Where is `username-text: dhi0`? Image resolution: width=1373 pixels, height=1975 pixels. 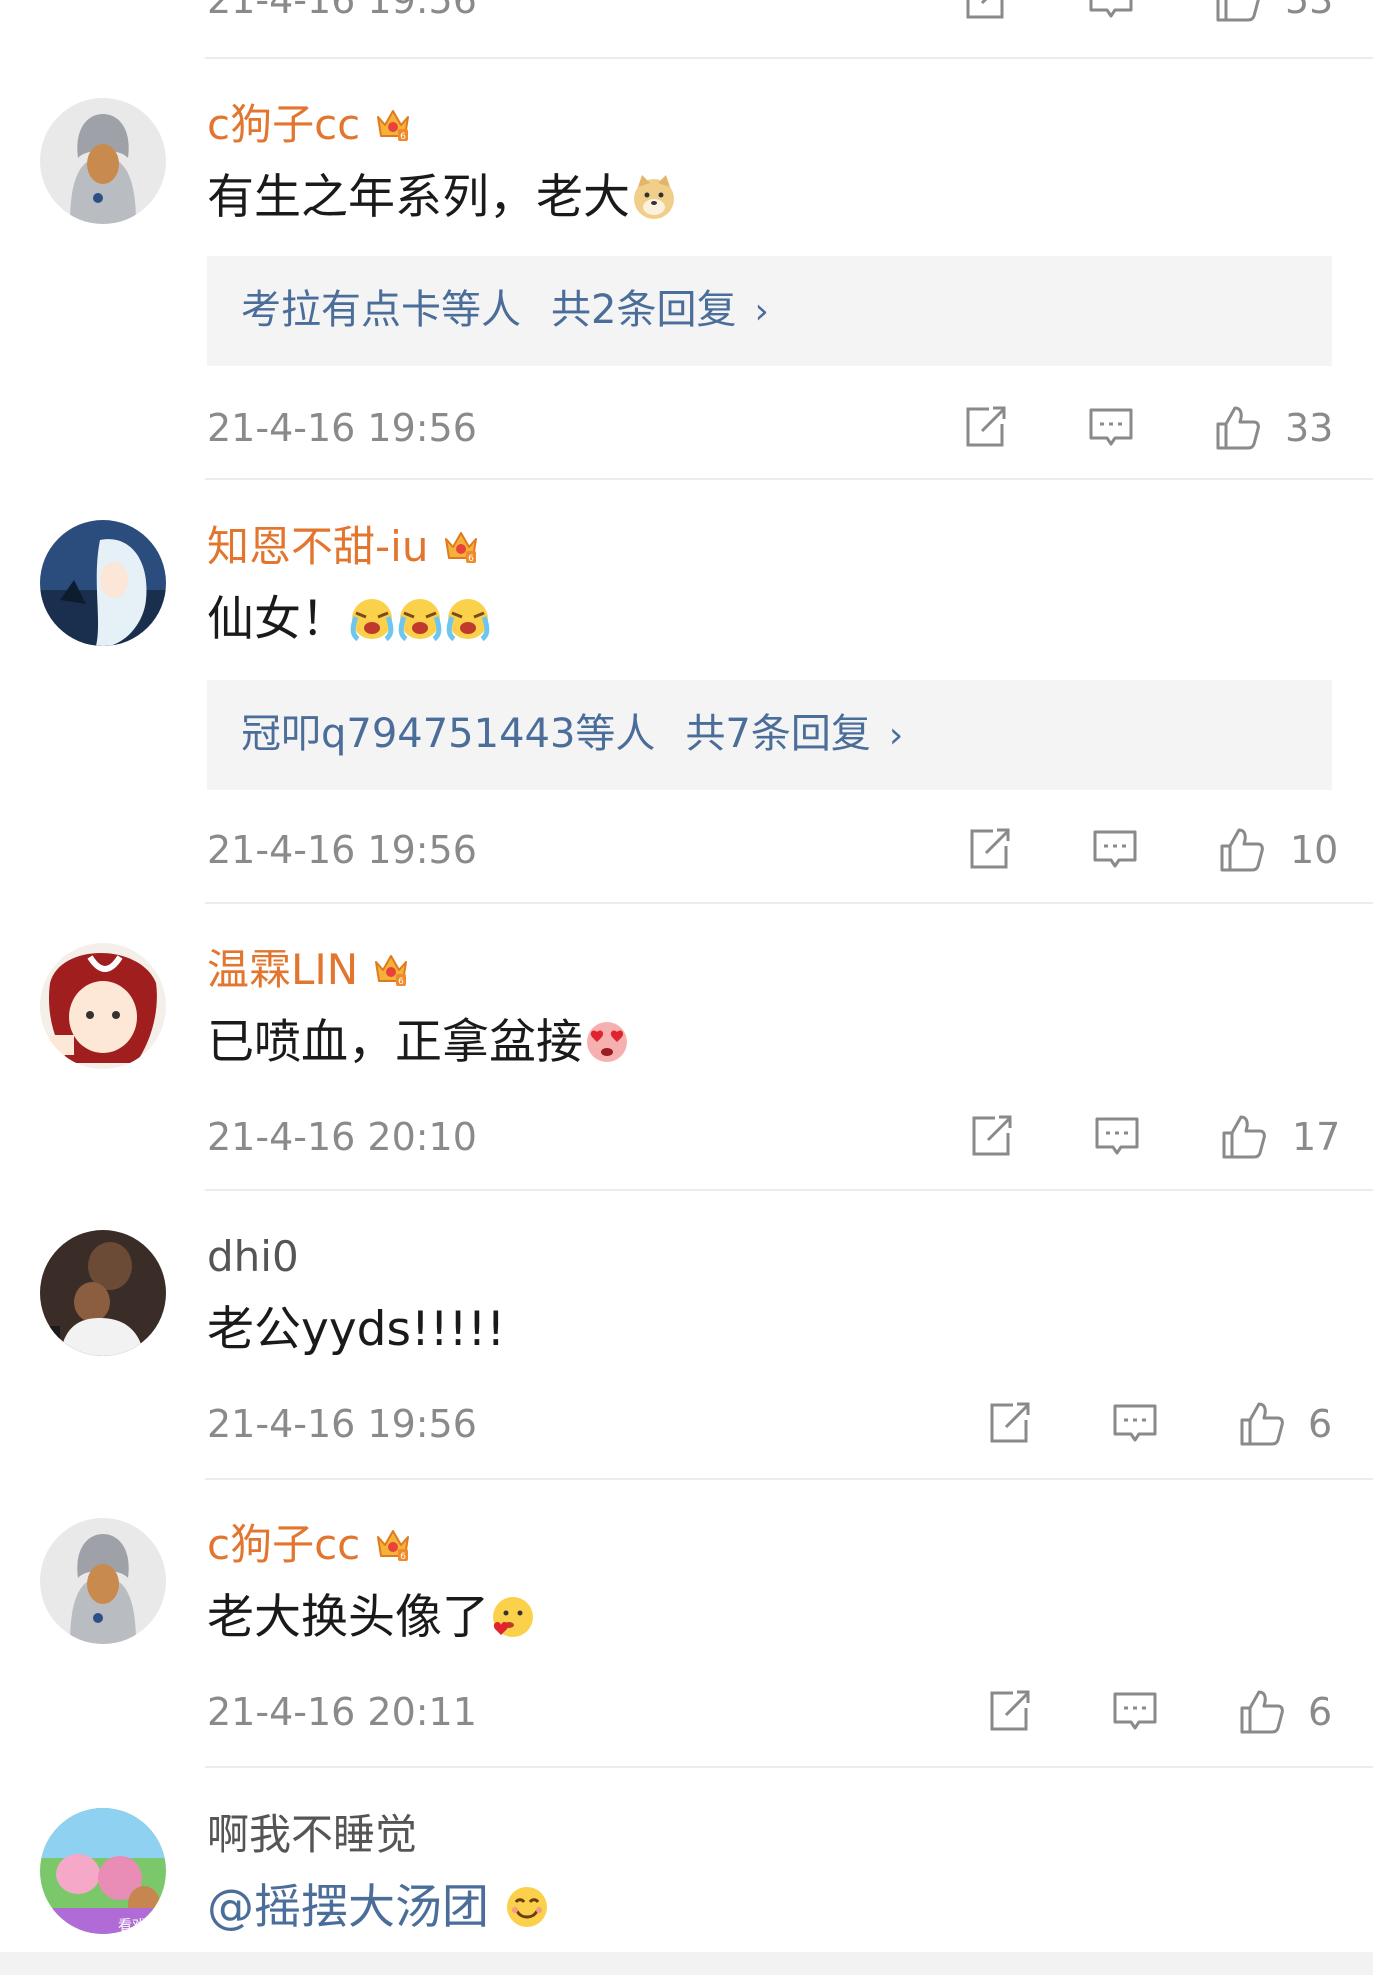
username-text: dhi0 is located at coordinates (253, 1256).